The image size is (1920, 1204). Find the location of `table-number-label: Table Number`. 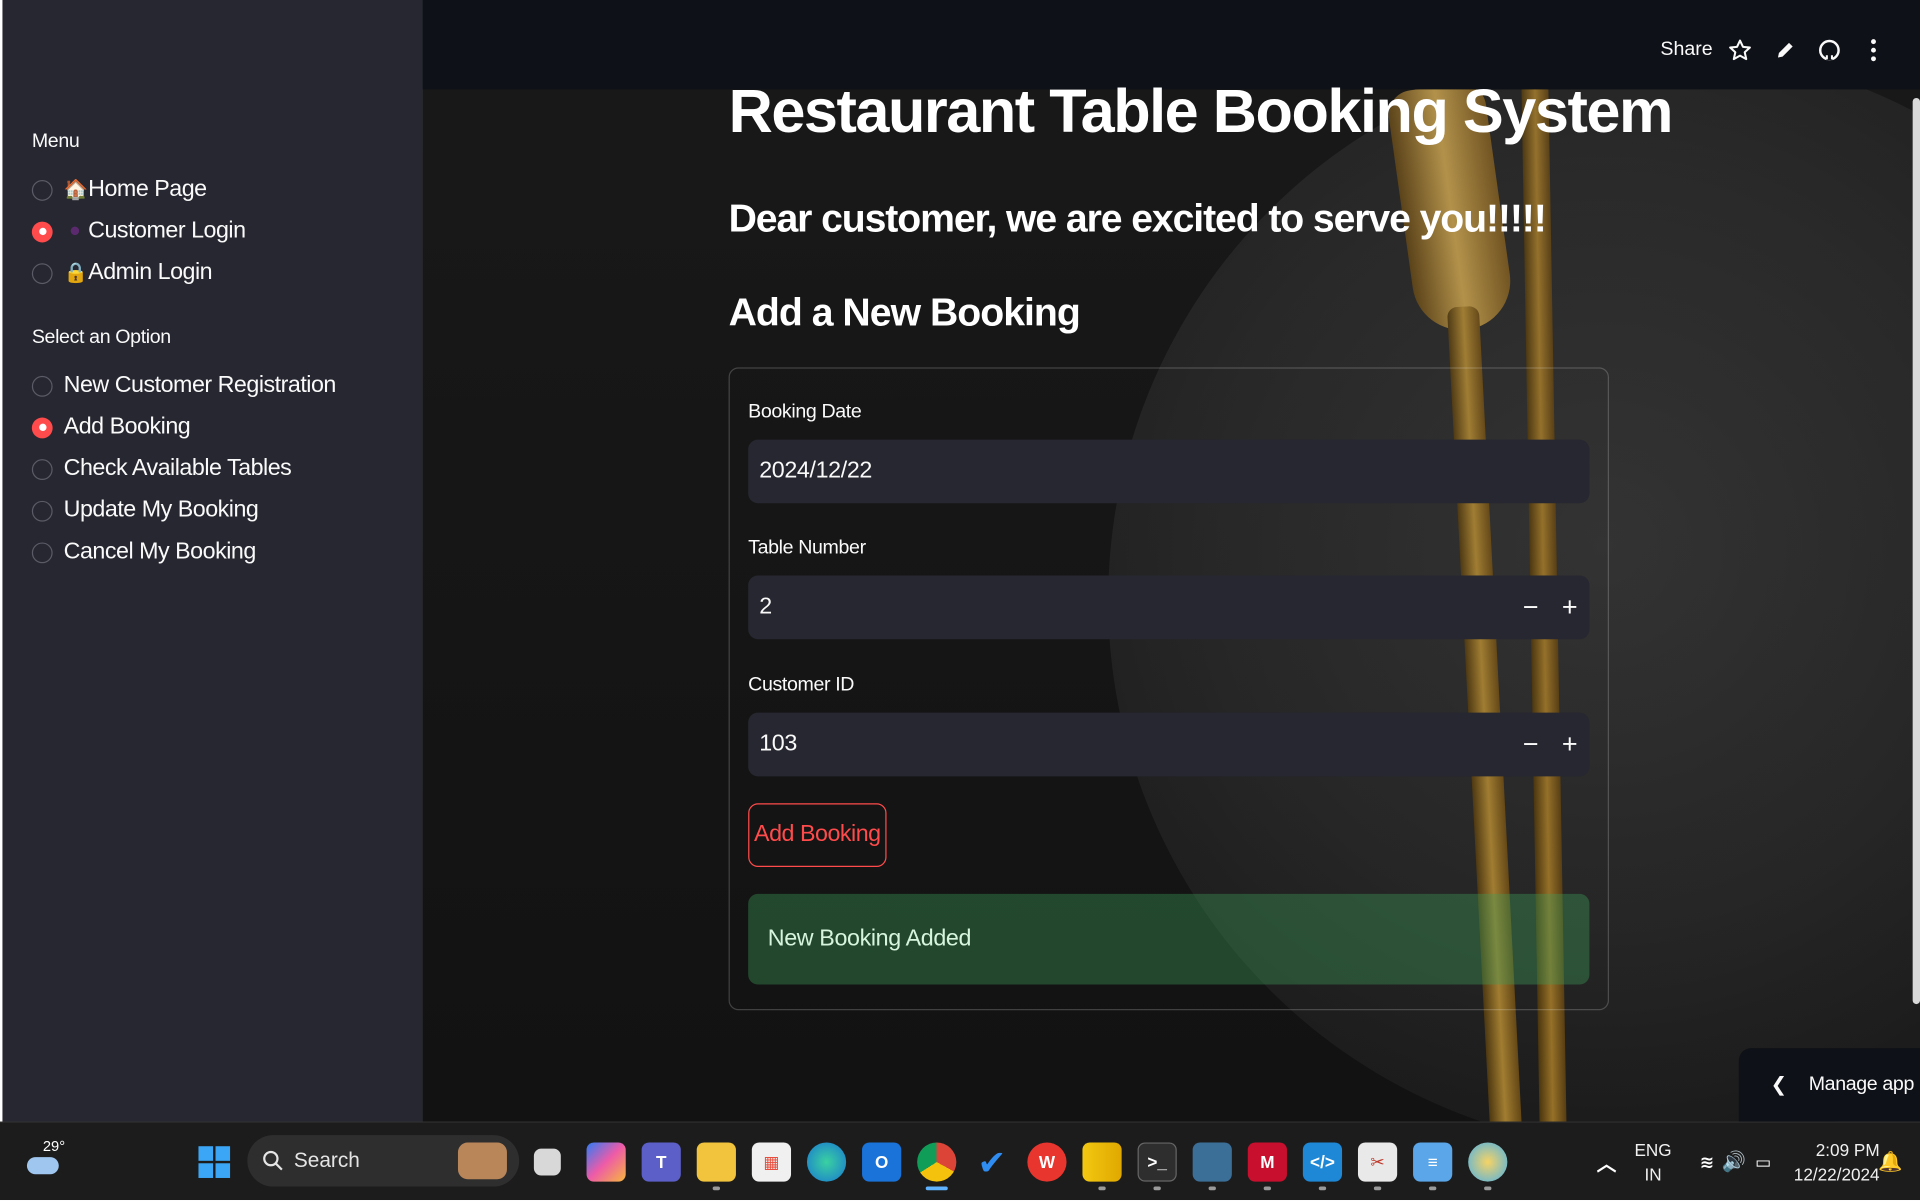

table-number-label: Table Number is located at coordinates (807, 548).